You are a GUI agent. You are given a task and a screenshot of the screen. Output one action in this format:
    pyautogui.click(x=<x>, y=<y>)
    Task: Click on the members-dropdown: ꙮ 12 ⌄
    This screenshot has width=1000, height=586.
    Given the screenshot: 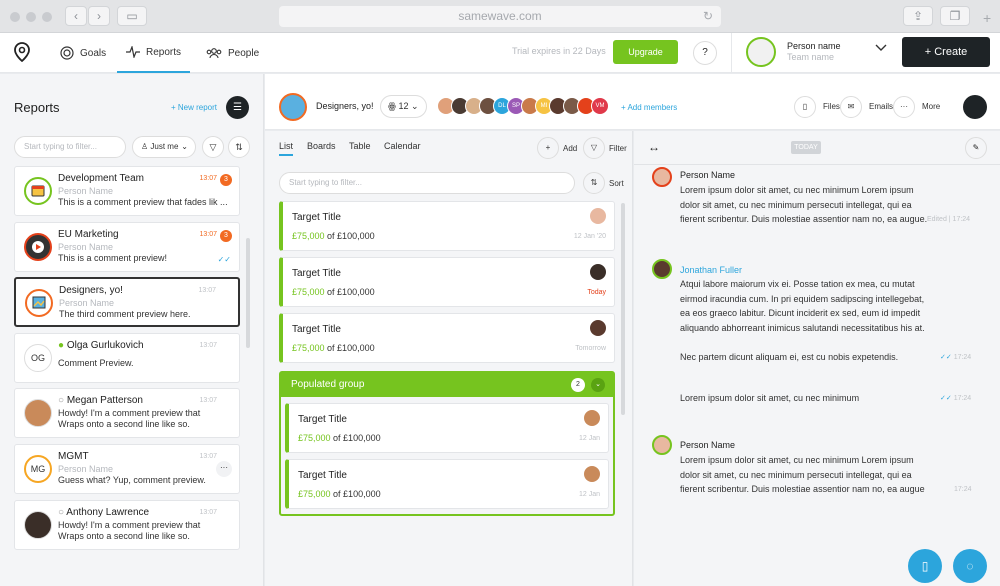 What is the action you would take?
    pyautogui.click(x=403, y=106)
    